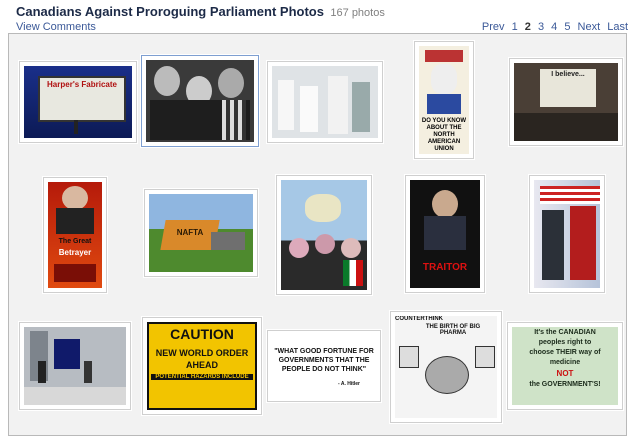 The image size is (640, 446). I want to click on sign-line-4: medicine, so click(565, 362).